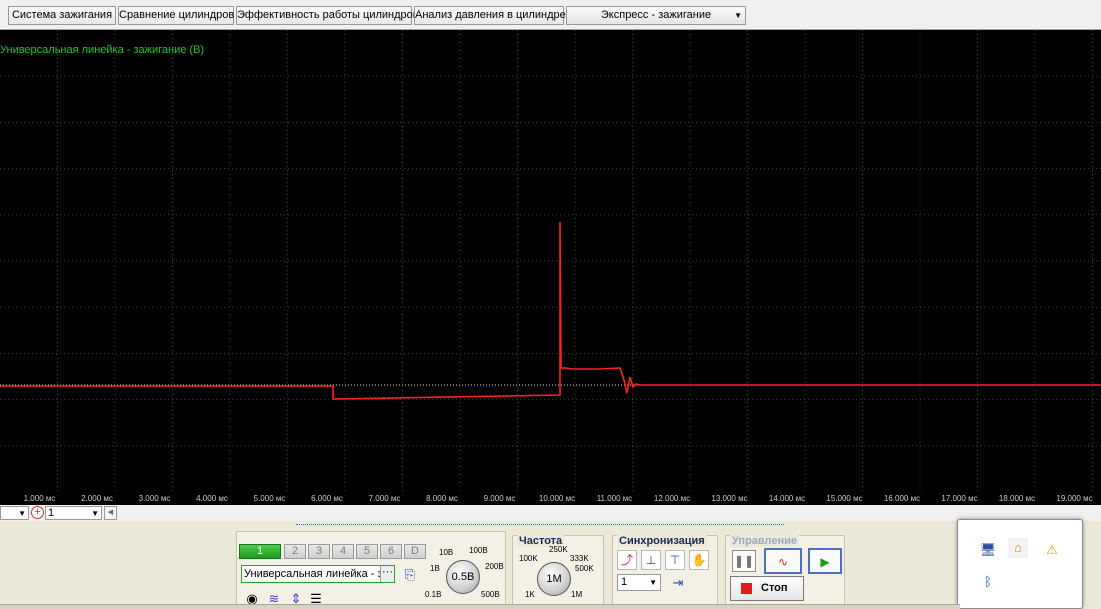  I want to click on freq-label-500k: 500K, so click(584, 568).